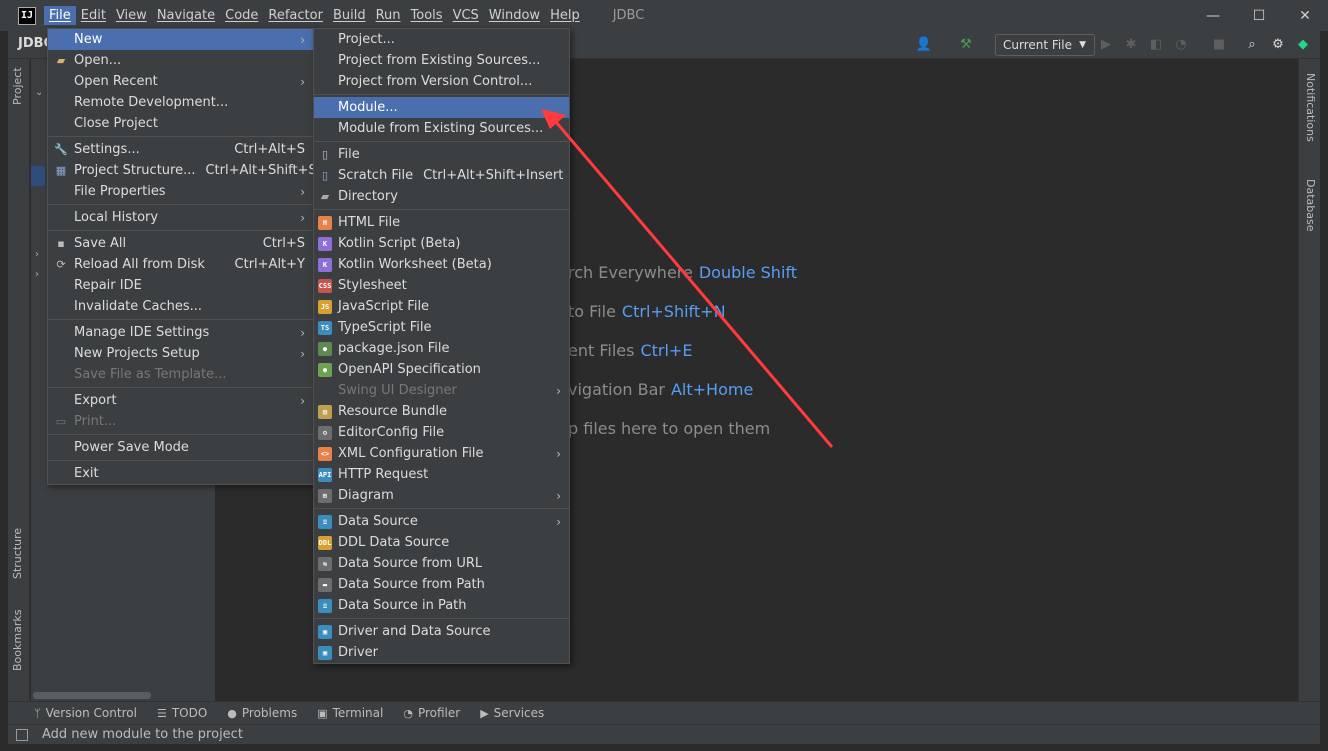 The height and width of the screenshot is (751, 1328). I want to click on close-window-button: ✕, so click(1305, 15).